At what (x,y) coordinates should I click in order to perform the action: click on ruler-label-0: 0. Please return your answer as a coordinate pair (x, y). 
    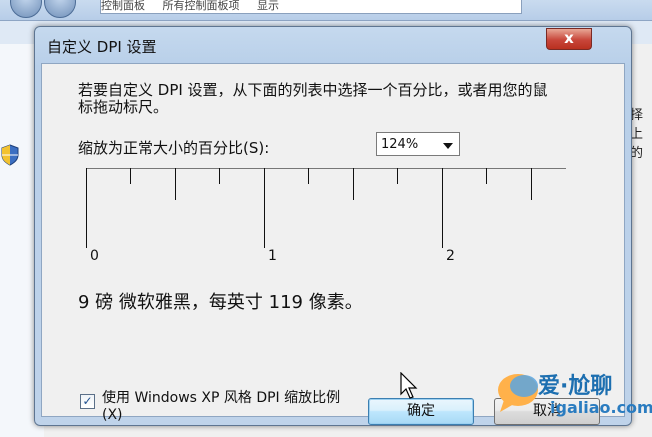
    Looking at the image, I should click on (94, 256).